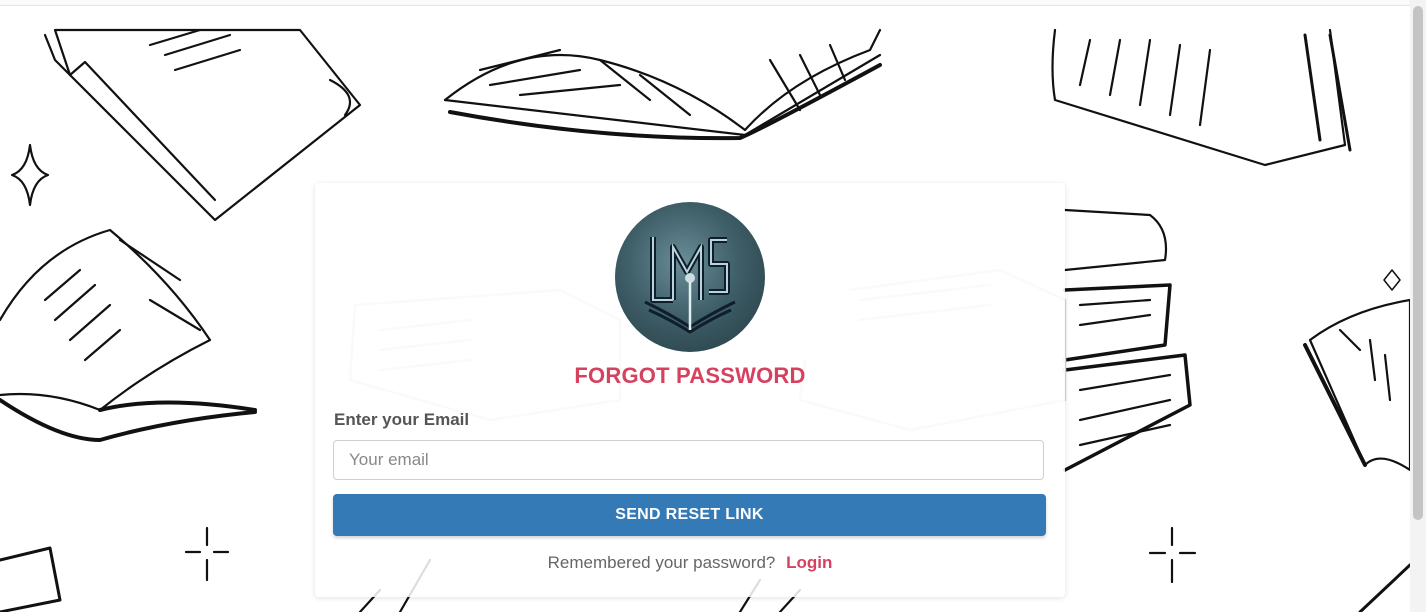  Describe the element at coordinates (809, 562) in the screenshot. I see `login-link: Login` at that location.